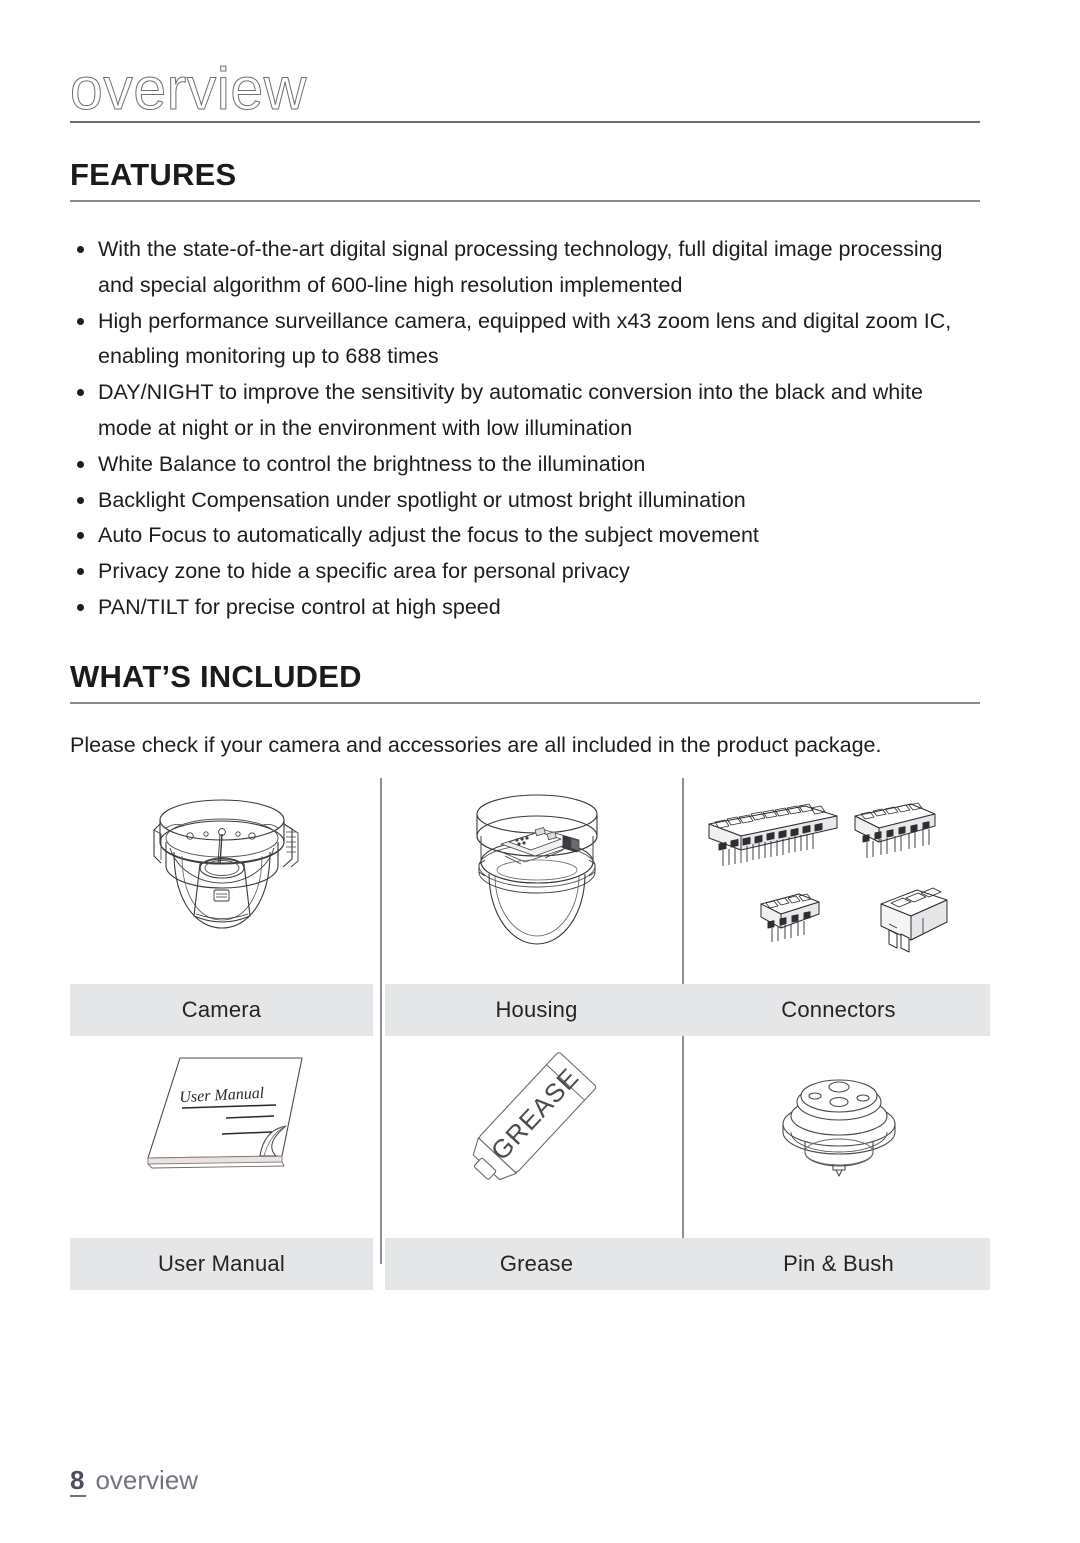 The height and width of the screenshot is (1543, 1080). What do you see at coordinates (525, 180) in the screenshot?
I see `features-section-heading: FEATURES` at bounding box center [525, 180].